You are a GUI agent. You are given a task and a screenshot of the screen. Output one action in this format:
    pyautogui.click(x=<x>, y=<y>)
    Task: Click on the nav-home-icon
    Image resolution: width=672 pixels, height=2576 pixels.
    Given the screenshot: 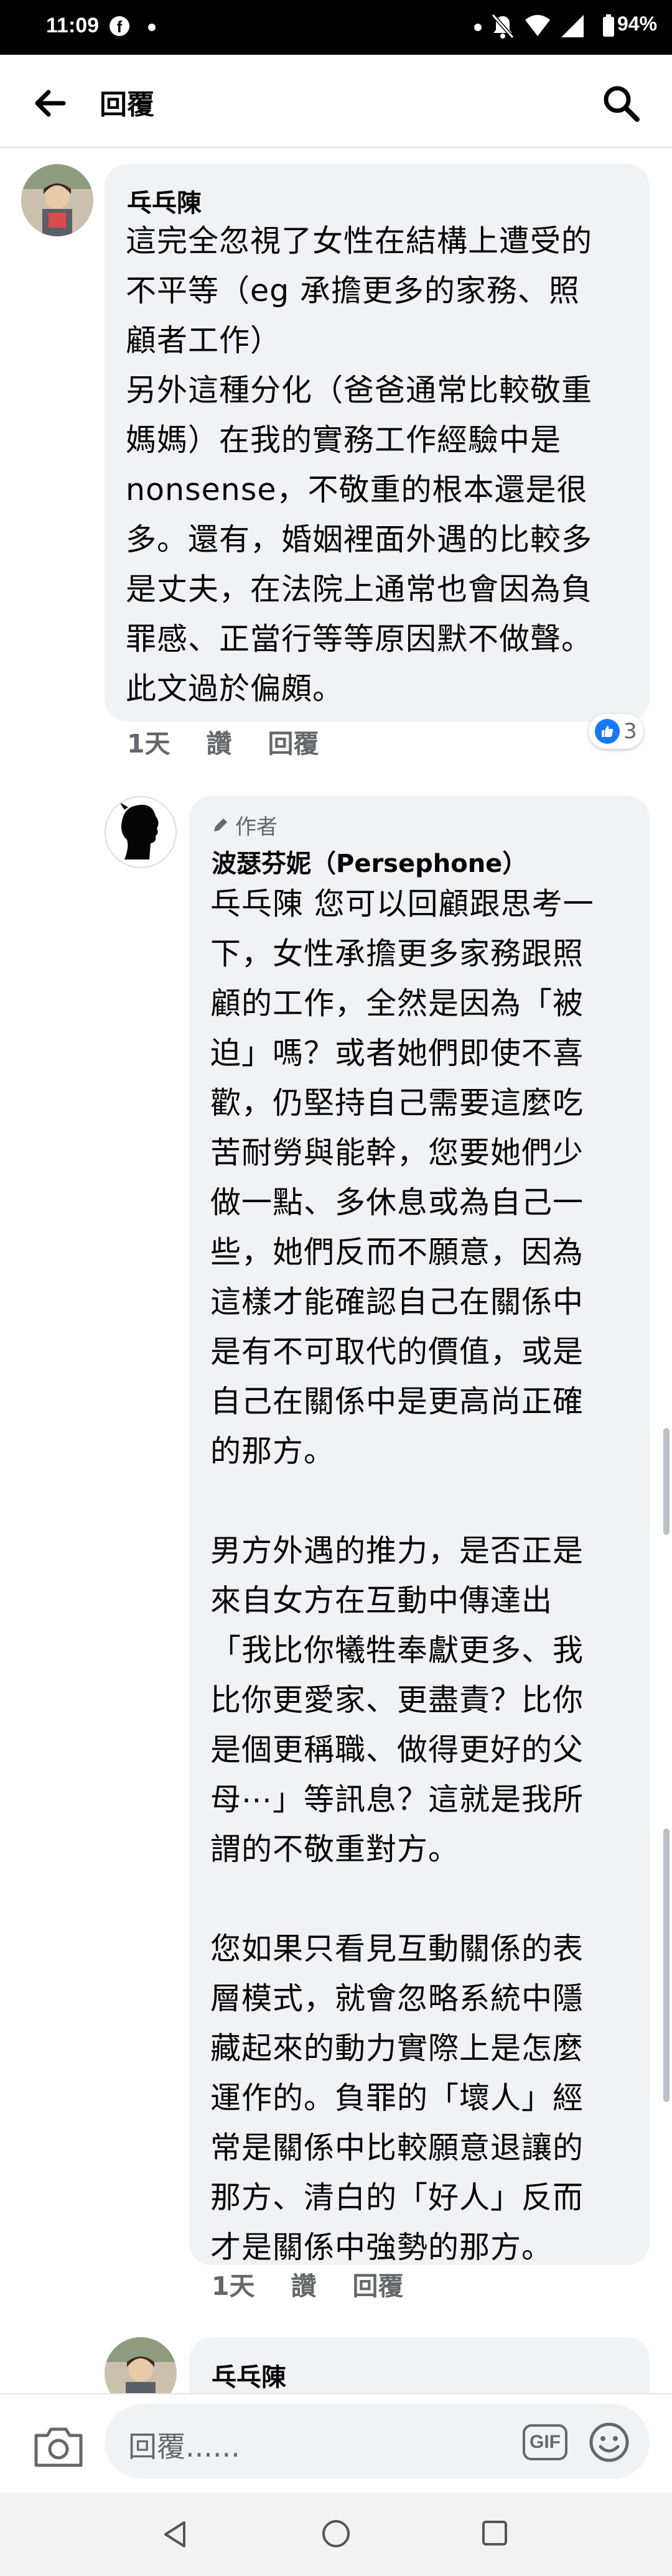 What is the action you would take?
    pyautogui.click(x=336, y=2534)
    